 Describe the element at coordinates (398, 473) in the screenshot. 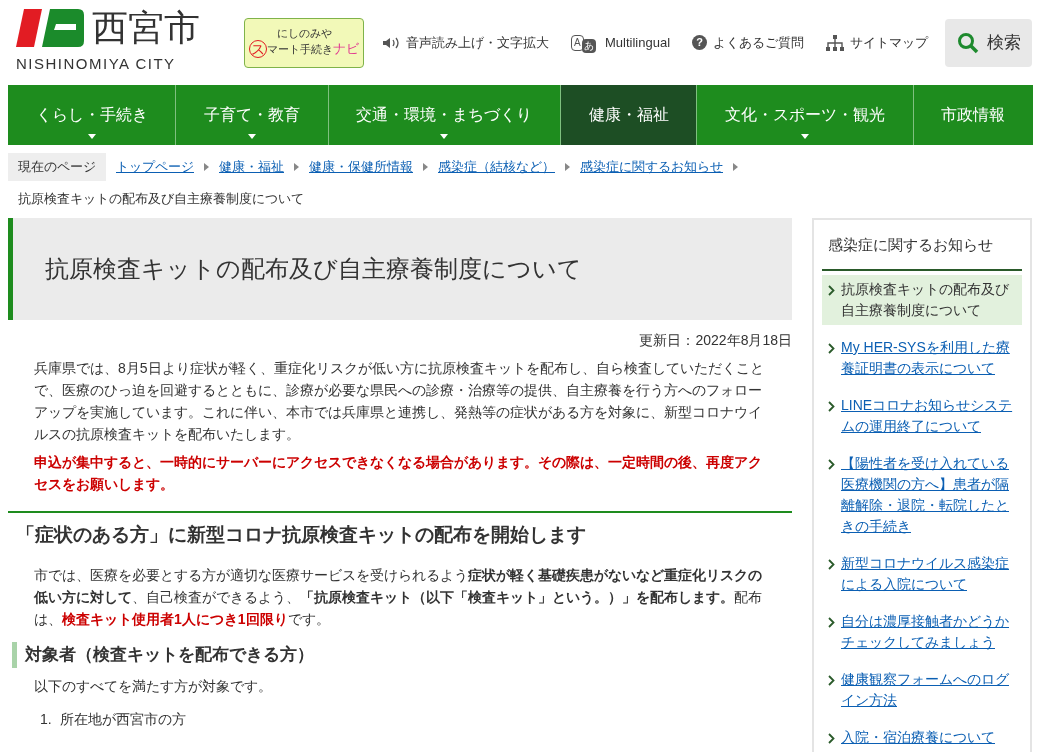

I see `access-warning: 申込が集中すると、一時的にサーバーにアクセスできなくなる場合があります。その際は、一定時間の後、再度アクセスをお願いします。` at that location.